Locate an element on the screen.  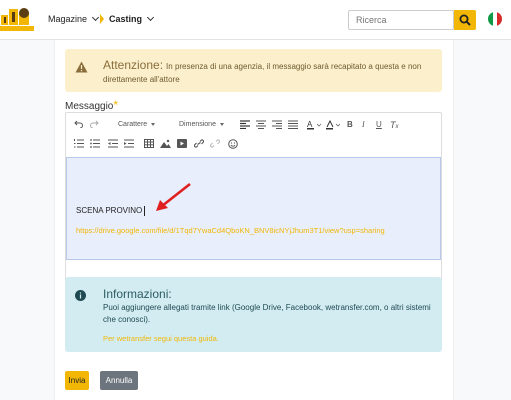
outdent-icon is located at coordinates (113, 141).